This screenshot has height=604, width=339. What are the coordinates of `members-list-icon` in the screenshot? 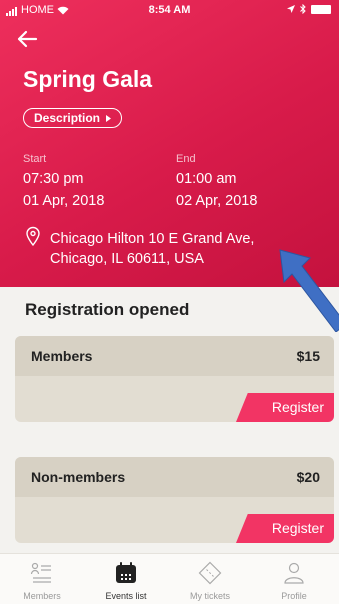 It's located at (40, 572).